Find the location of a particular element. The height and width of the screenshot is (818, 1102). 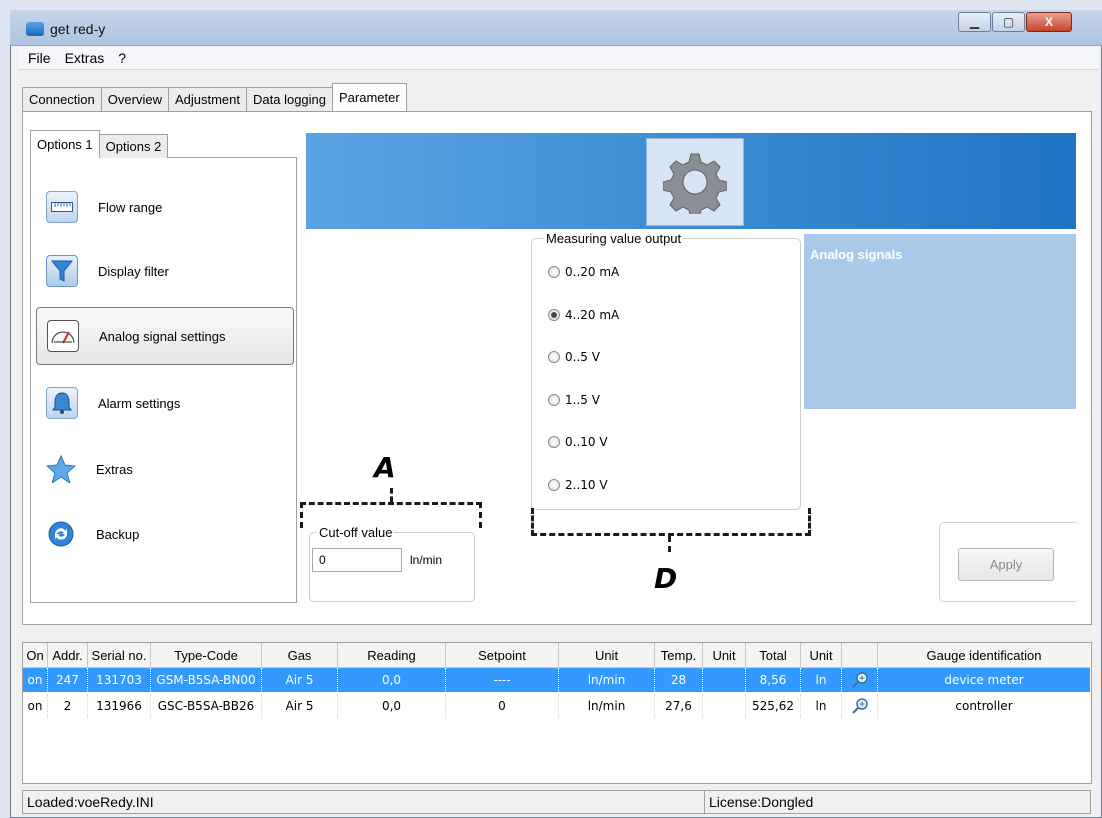

col-reading: Reading is located at coordinates (392, 655).